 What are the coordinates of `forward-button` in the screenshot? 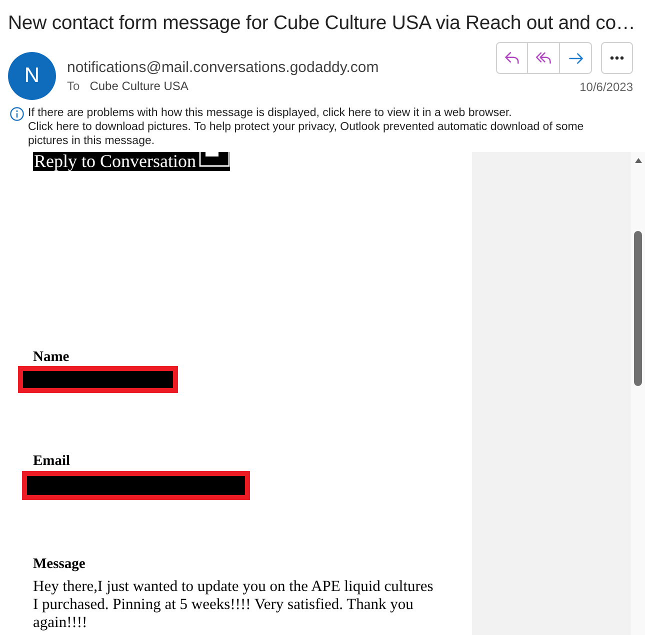 It's located at (576, 58).